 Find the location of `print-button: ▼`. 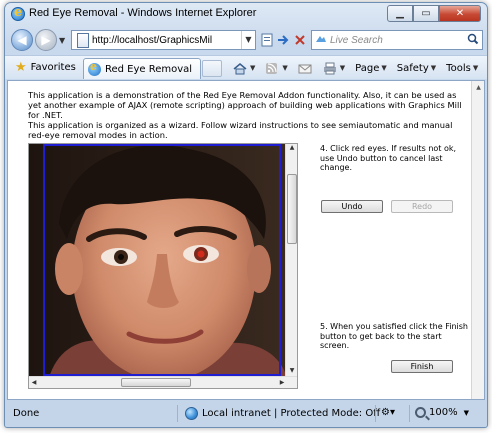

print-button: ▼ is located at coordinates (334, 68).